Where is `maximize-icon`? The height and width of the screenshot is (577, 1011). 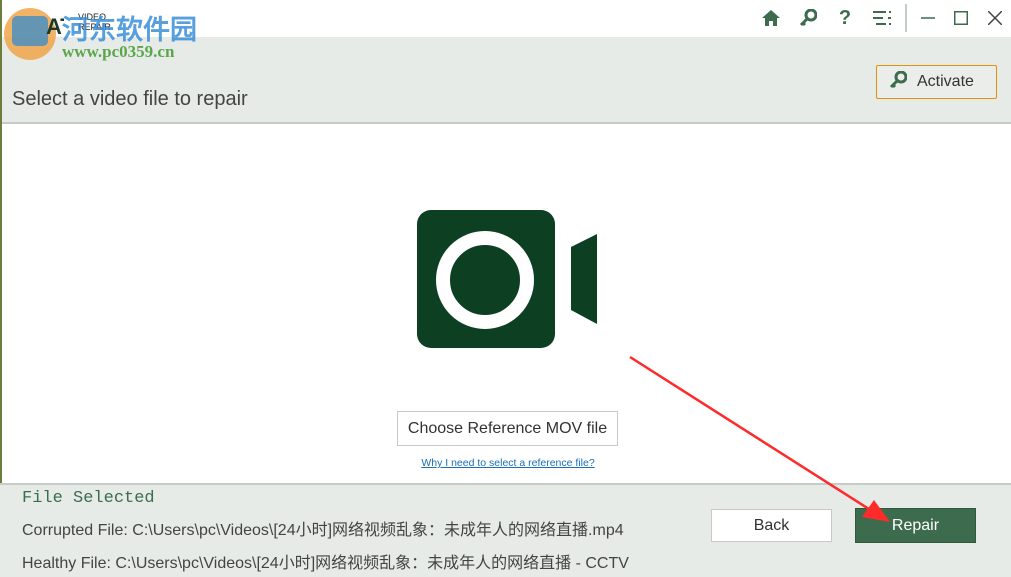
maximize-icon is located at coordinates (961, 18).